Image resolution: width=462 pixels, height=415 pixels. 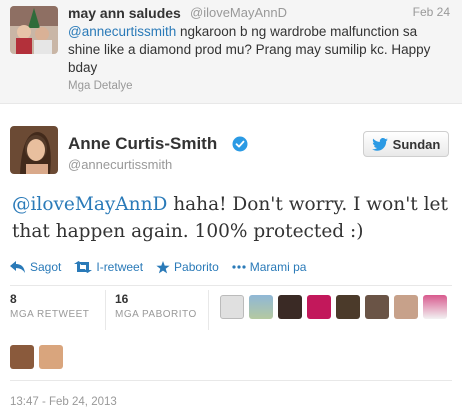 I want to click on retweet-icon, so click(x=83, y=267).